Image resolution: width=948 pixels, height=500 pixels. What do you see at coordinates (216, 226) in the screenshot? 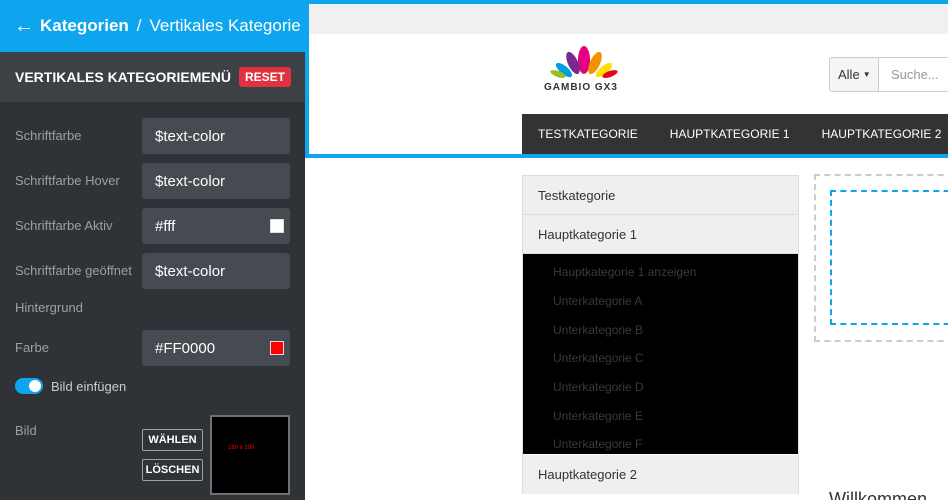
I see `font-color-active-field: #fff` at bounding box center [216, 226].